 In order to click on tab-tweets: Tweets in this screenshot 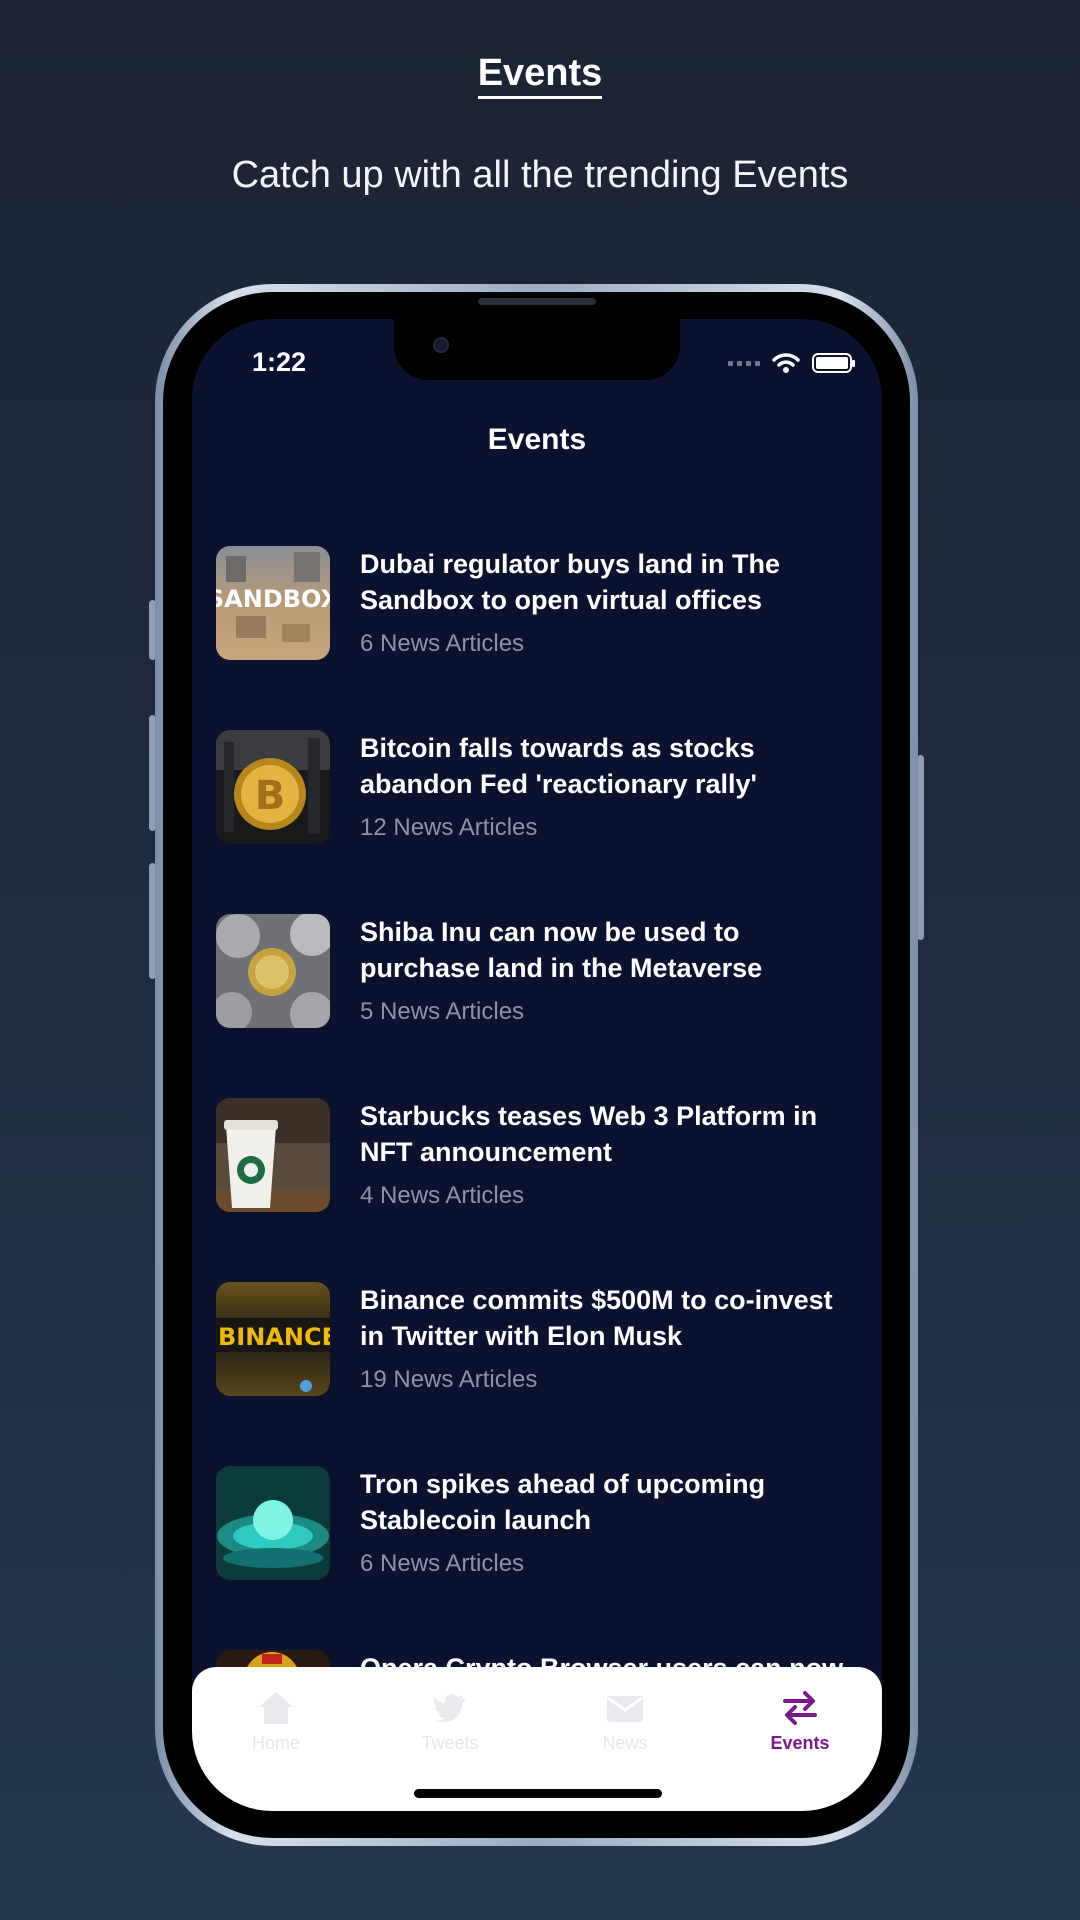, I will do `click(450, 1719)`.